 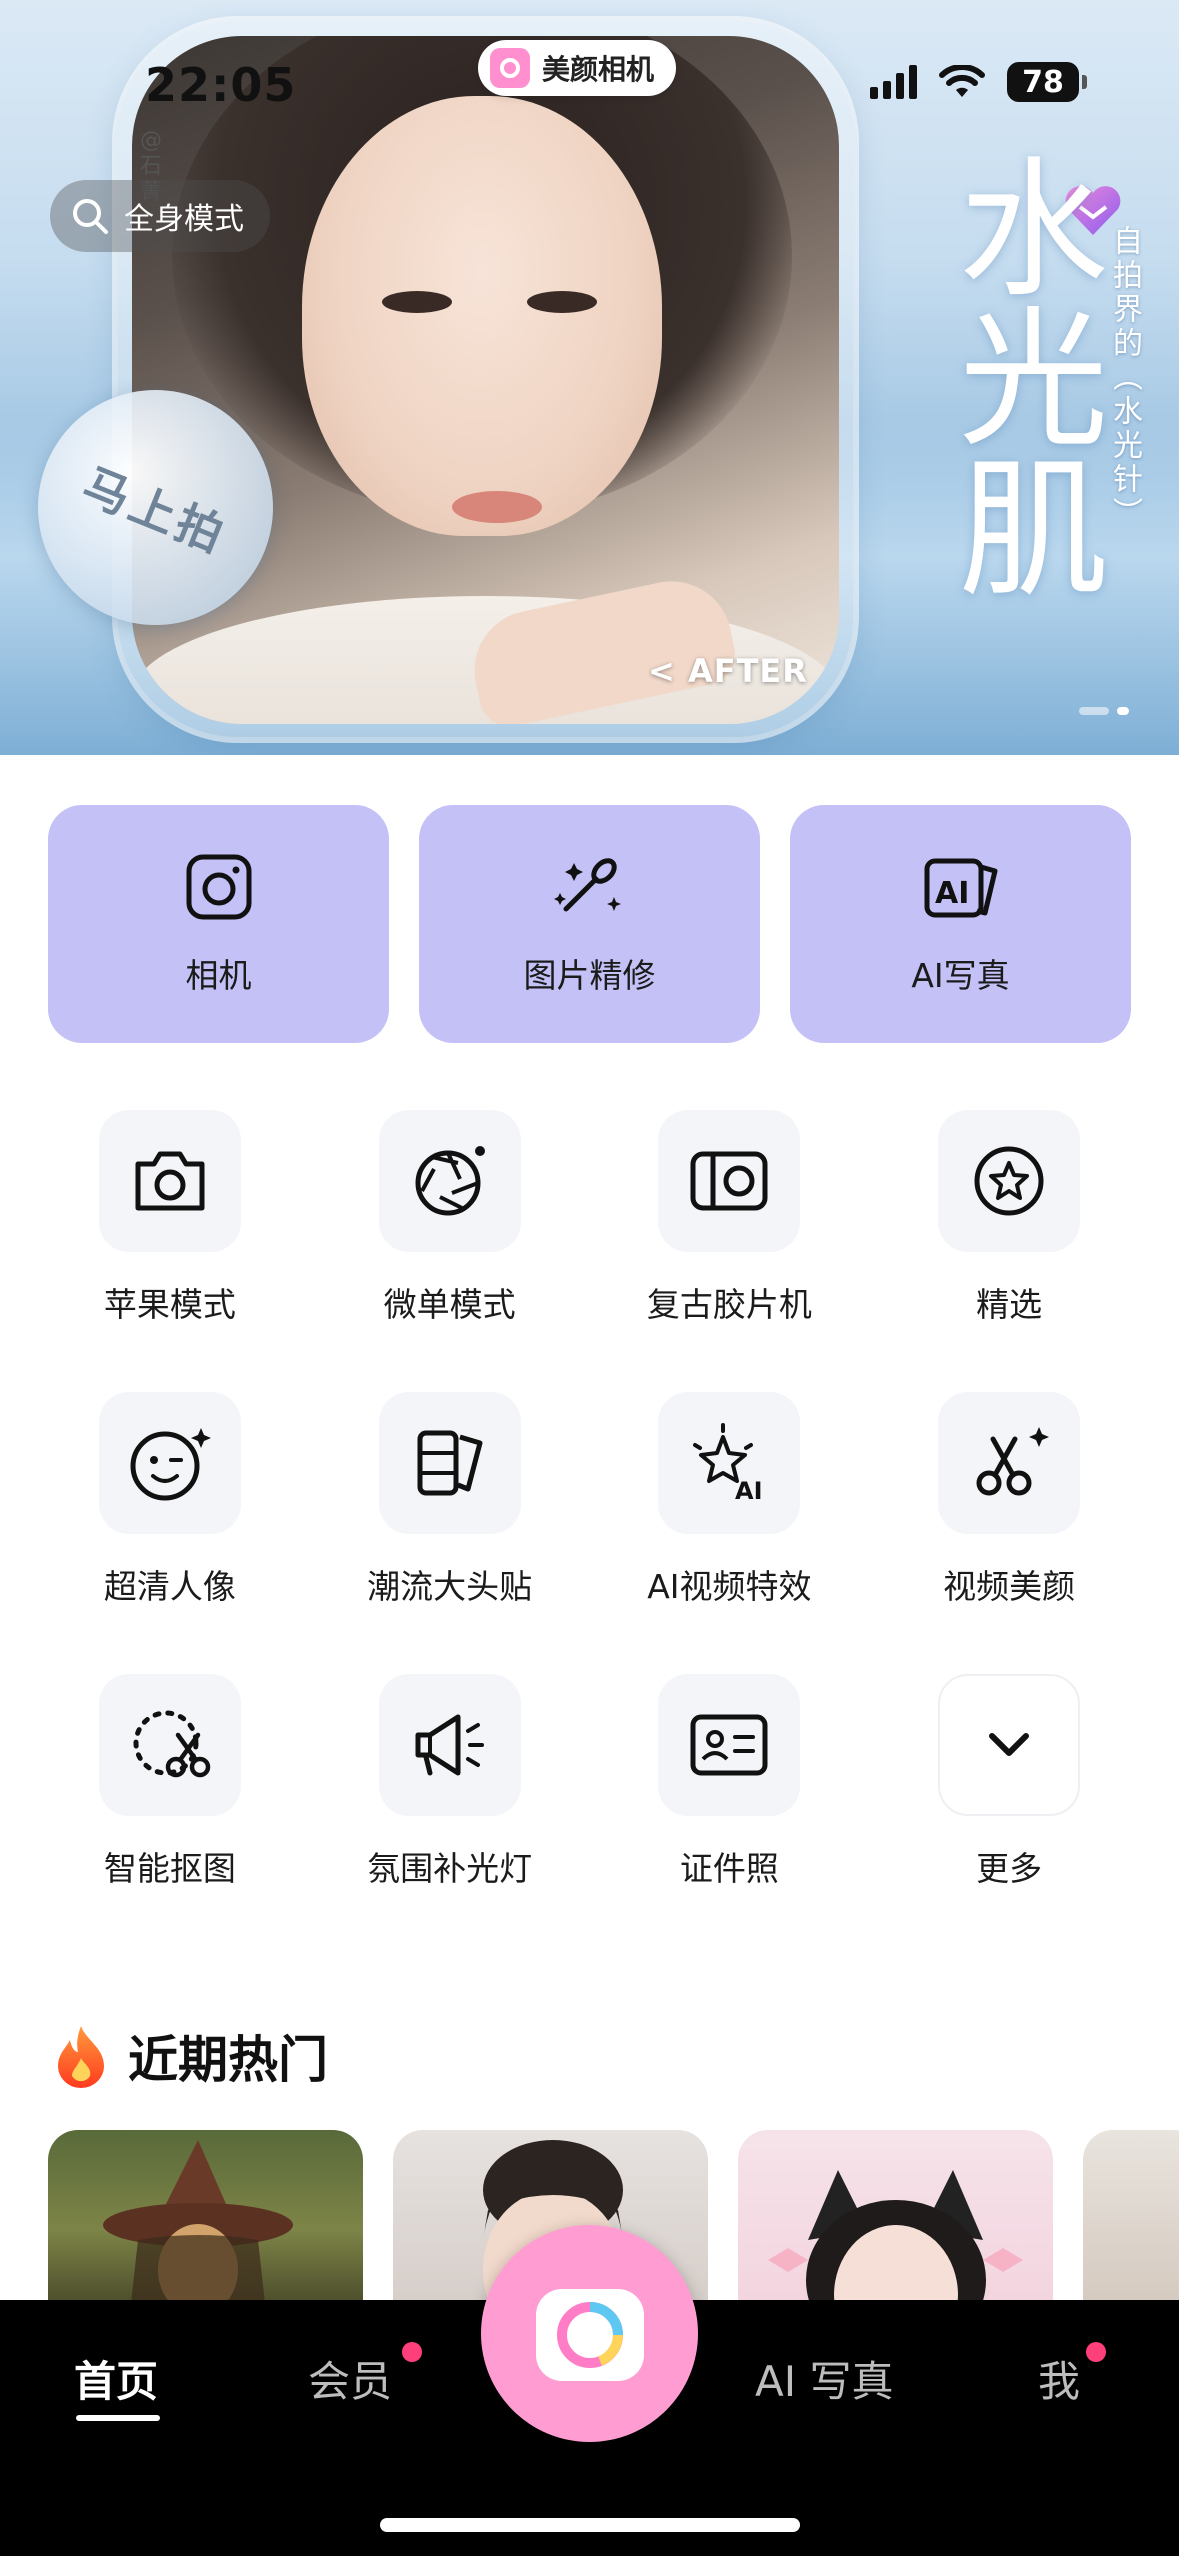 I want to click on tool-label: 更多, so click(x=1009, y=1868).